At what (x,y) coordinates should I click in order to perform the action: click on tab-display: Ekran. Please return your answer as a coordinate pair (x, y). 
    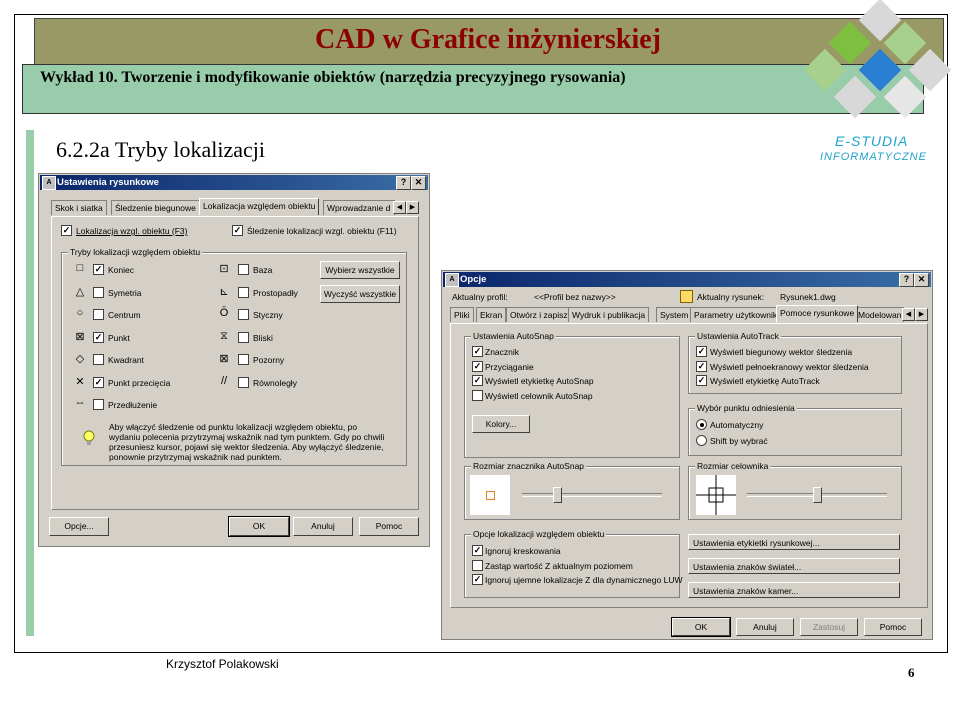
    Looking at the image, I should click on (491, 314).